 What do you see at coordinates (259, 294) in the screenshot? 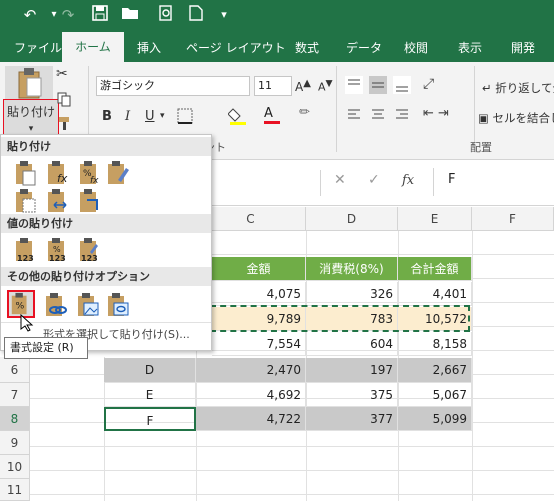
I see `table-cell: 4,075` at bounding box center [259, 294].